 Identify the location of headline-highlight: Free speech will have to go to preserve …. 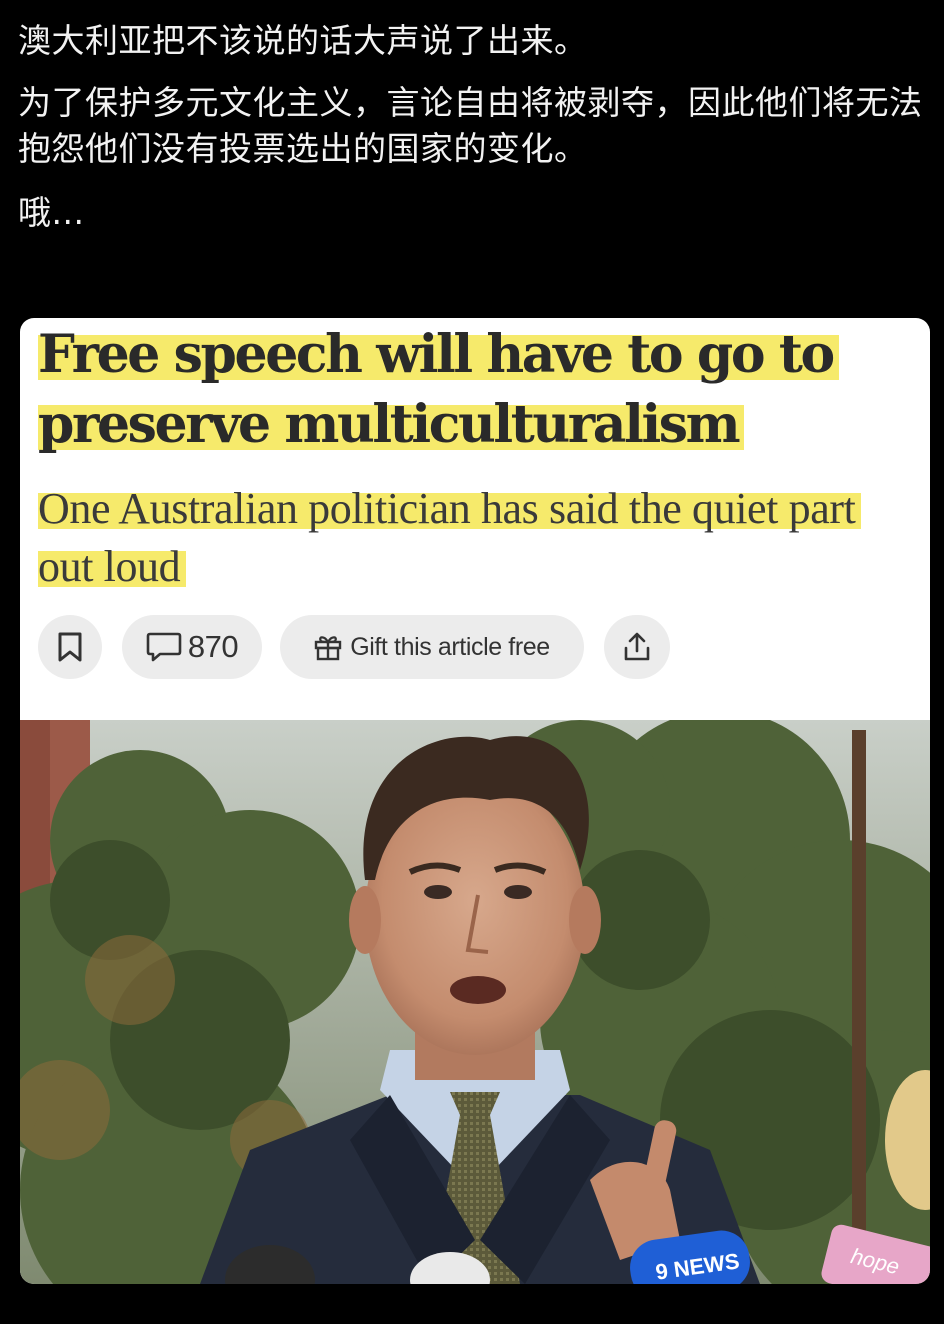
(438, 389).